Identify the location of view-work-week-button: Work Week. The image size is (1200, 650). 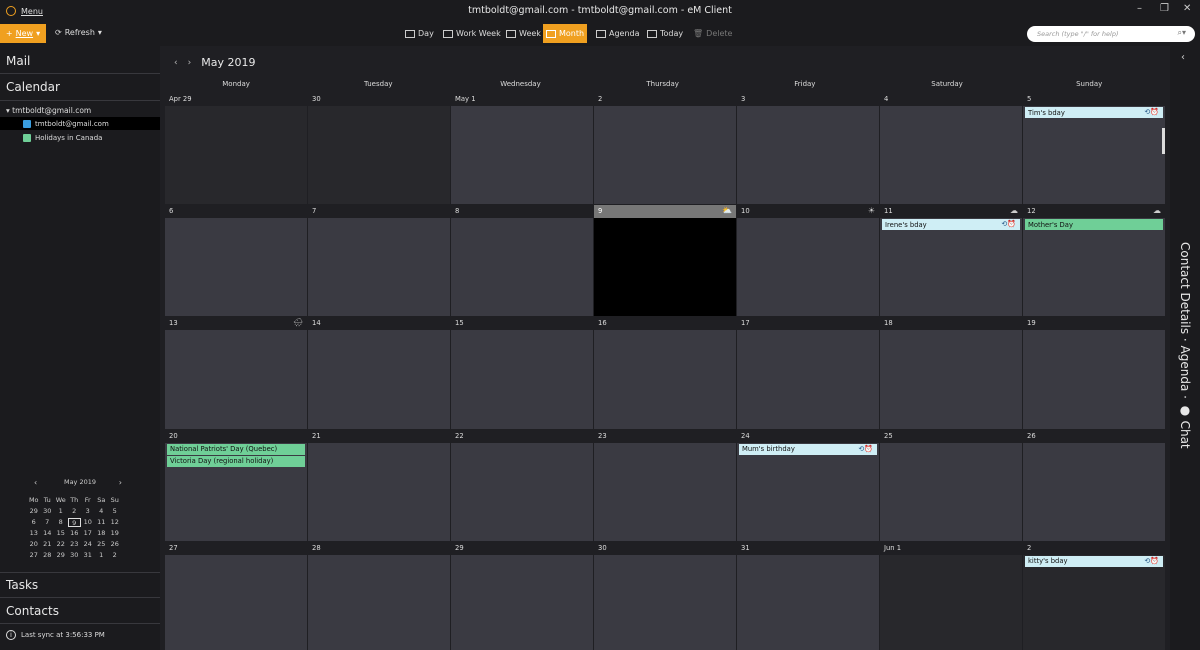
(472, 33).